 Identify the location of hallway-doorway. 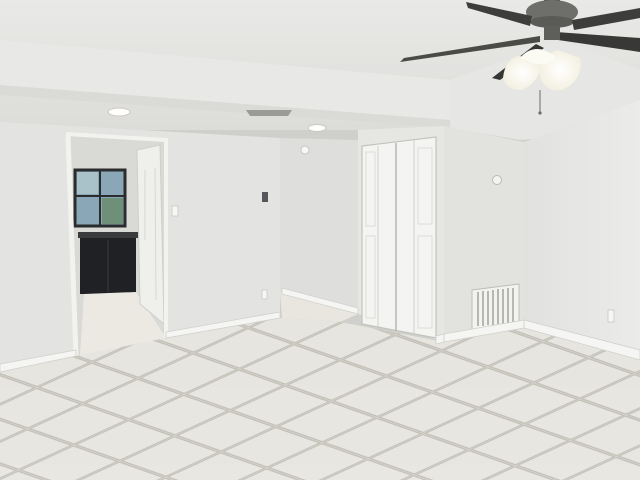
(116, 244).